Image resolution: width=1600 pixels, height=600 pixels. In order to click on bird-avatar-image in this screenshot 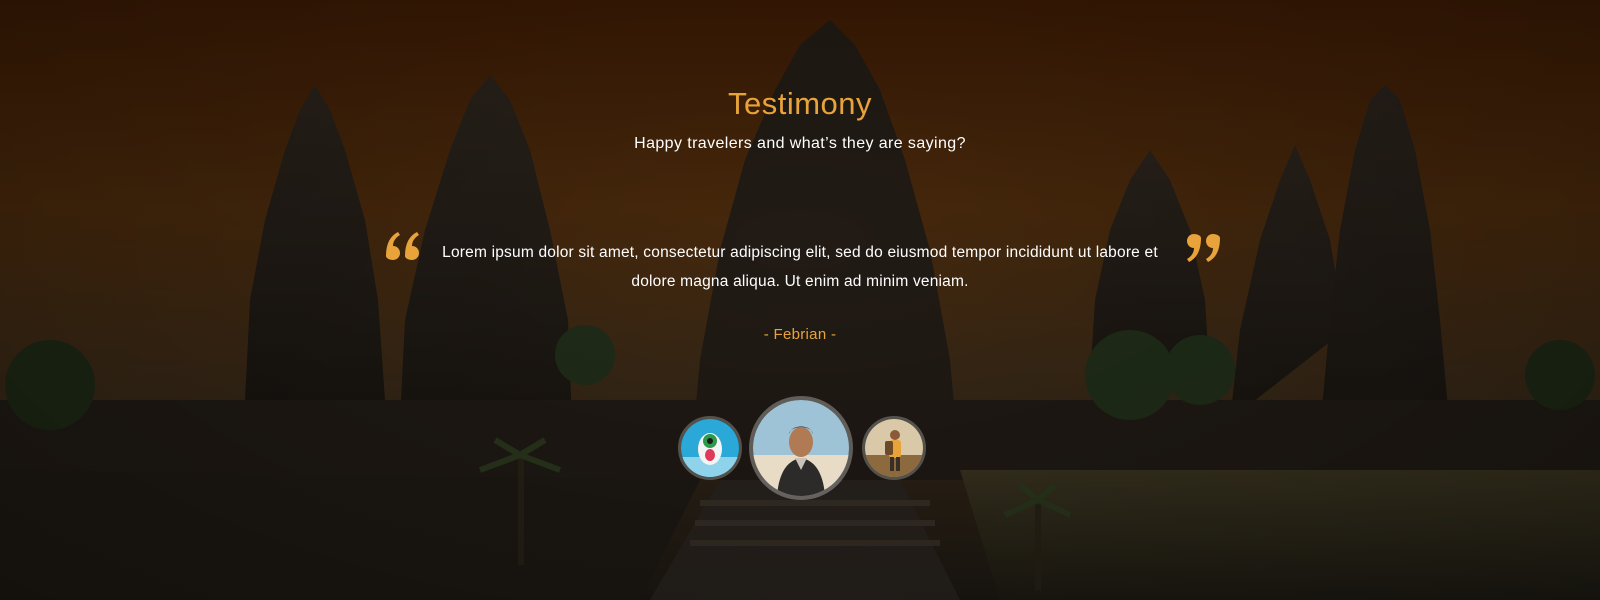, I will do `click(710, 448)`.